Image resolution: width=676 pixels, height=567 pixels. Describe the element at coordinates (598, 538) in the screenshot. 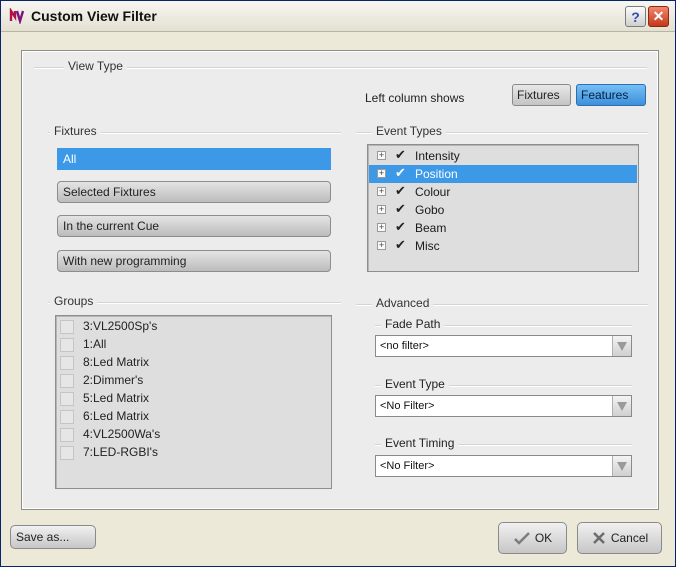

I see `cancel-x-icon` at that location.